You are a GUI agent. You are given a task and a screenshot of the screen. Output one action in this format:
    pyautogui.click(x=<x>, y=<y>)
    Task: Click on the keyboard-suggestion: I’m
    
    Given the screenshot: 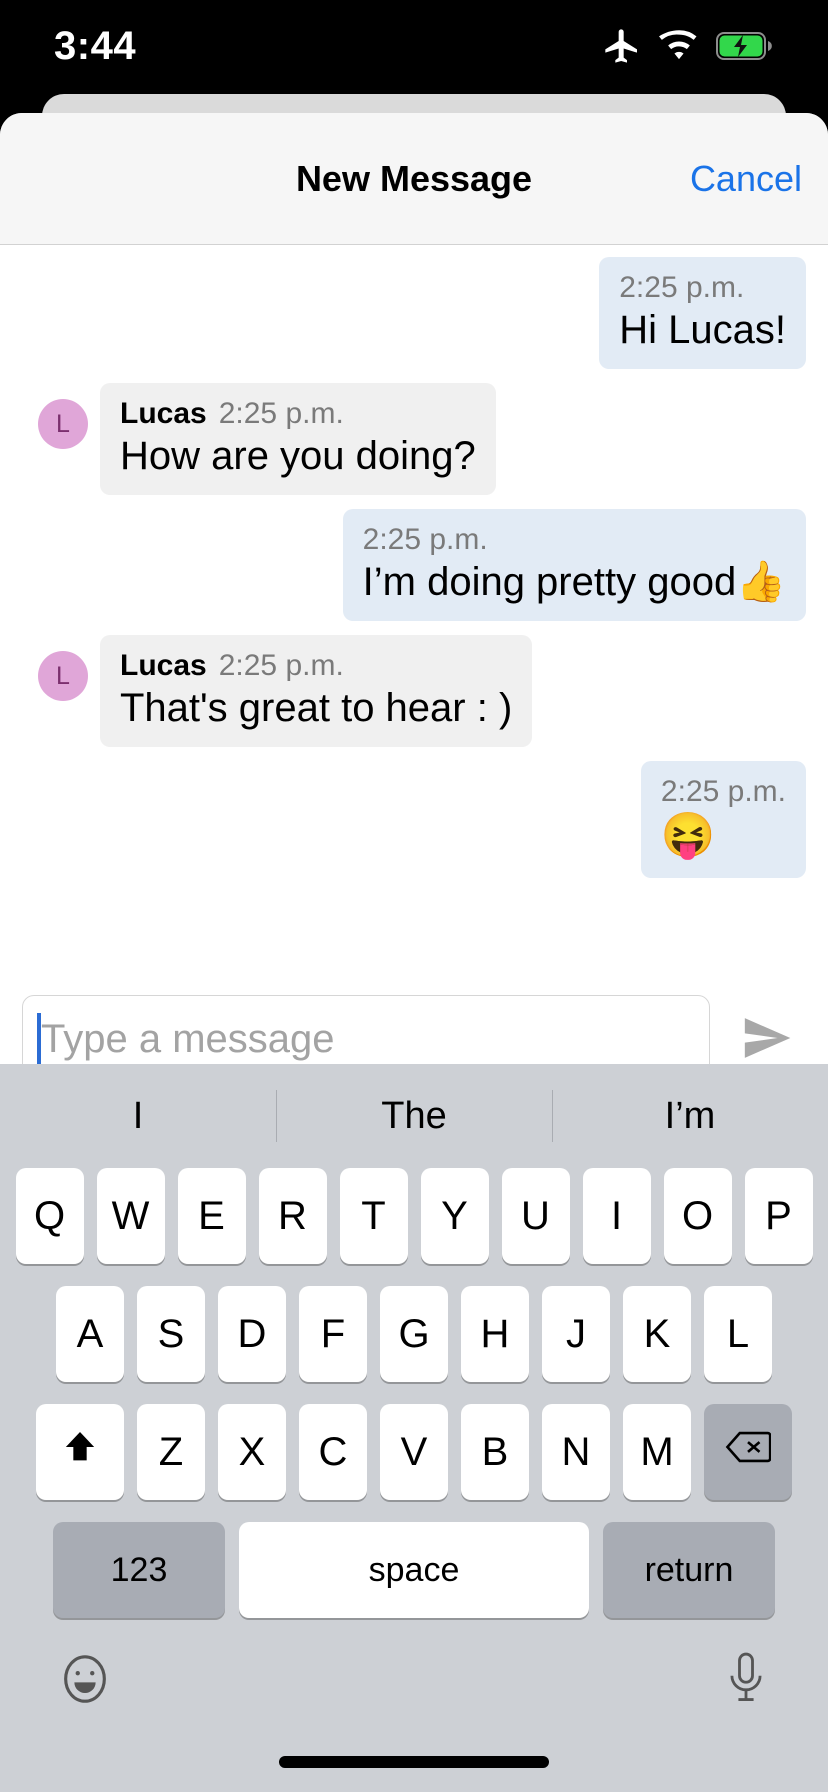 What is the action you would take?
    pyautogui.click(x=690, y=1116)
    